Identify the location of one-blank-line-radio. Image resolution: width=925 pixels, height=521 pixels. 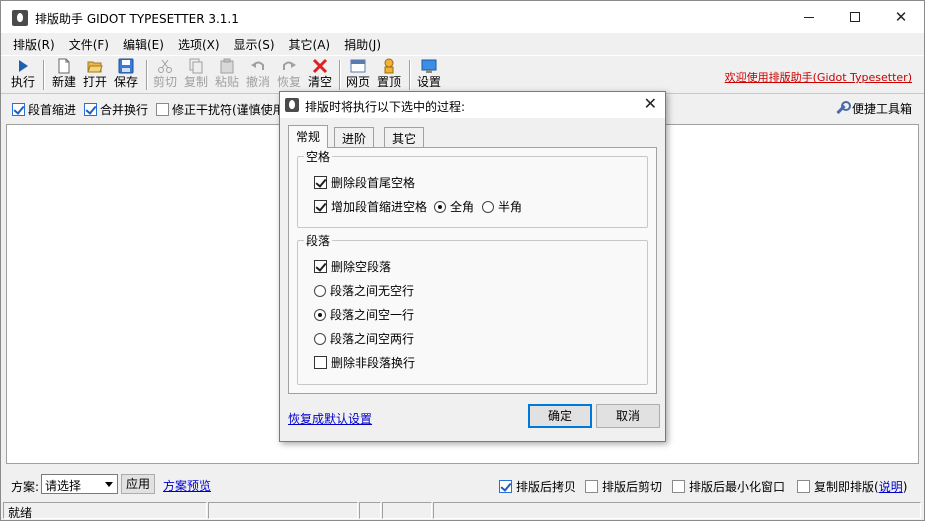
(320, 315).